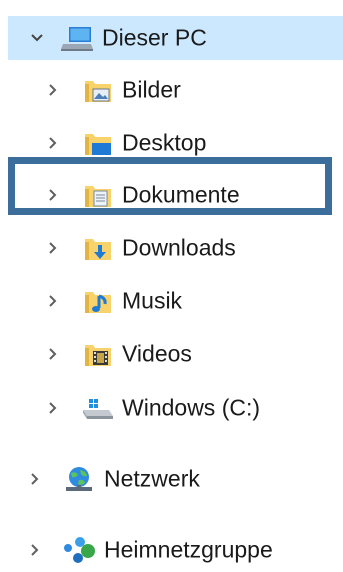 The height and width of the screenshot is (572, 343). I want to click on nav-item-netzwerk: Netzwerk, so click(171, 479).